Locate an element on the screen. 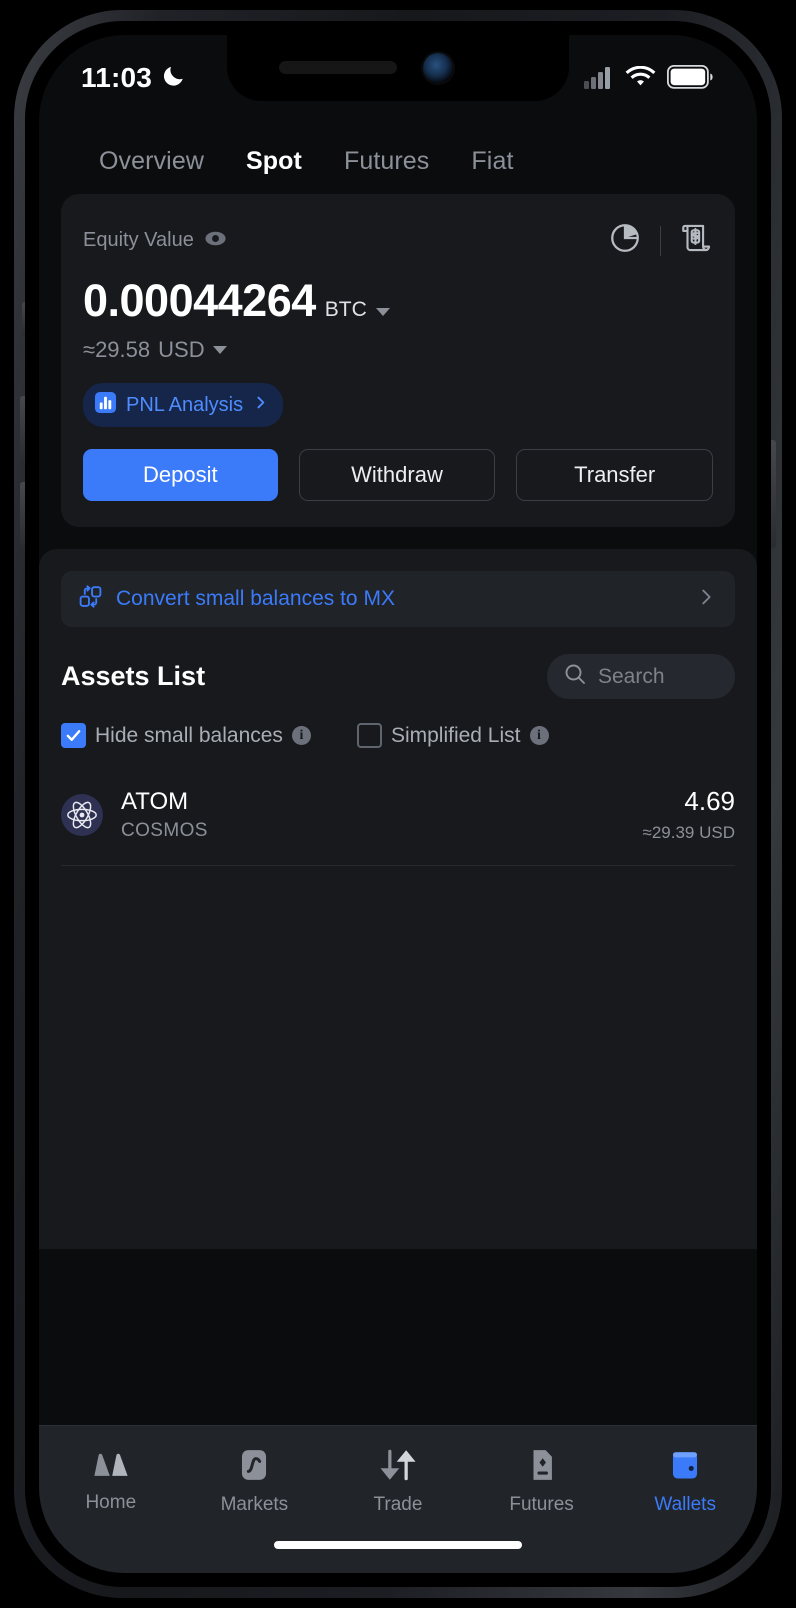 The height and width of the screenshot is (1608, 796). equity-currency-unit: BTC is located at coordinates (345, 309).